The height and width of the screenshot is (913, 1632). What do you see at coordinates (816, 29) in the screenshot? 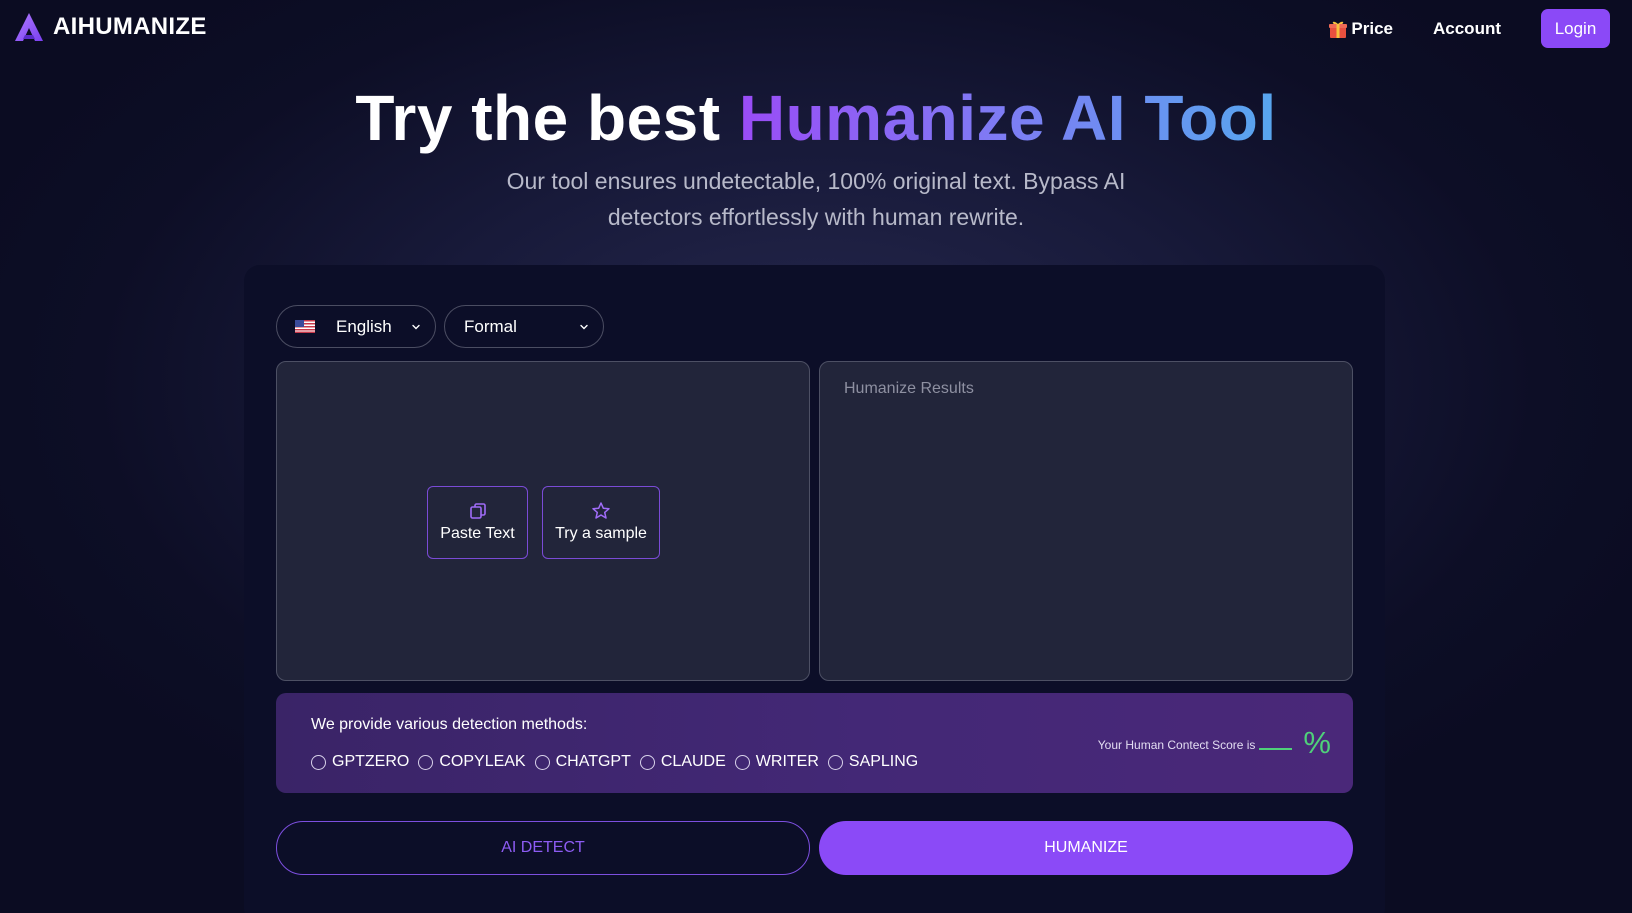
I see `top-header: AIHUMANIZE Price Account Login` at bounding box center [816, 29].